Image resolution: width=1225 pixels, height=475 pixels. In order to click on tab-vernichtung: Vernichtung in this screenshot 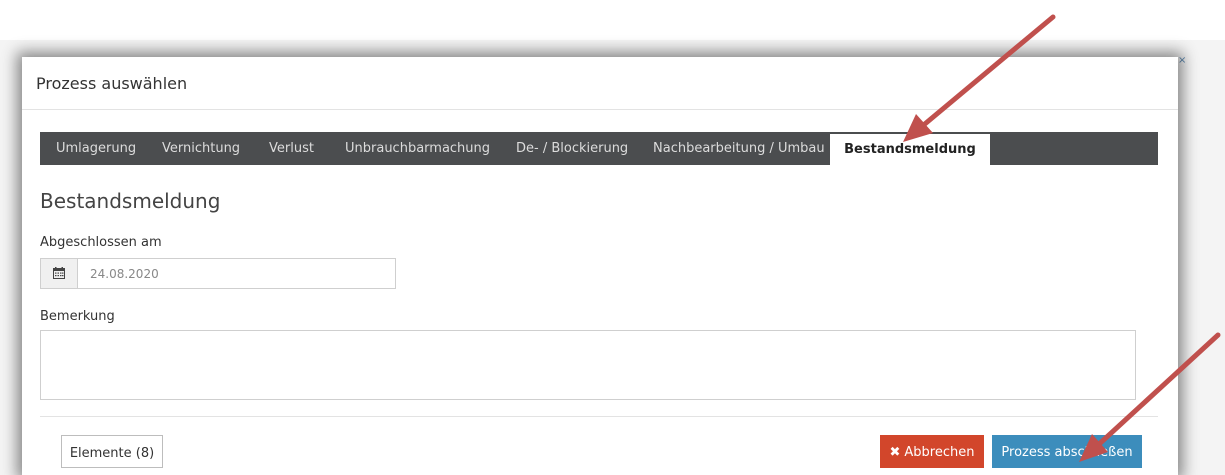, I will do `click(201, 148)`.